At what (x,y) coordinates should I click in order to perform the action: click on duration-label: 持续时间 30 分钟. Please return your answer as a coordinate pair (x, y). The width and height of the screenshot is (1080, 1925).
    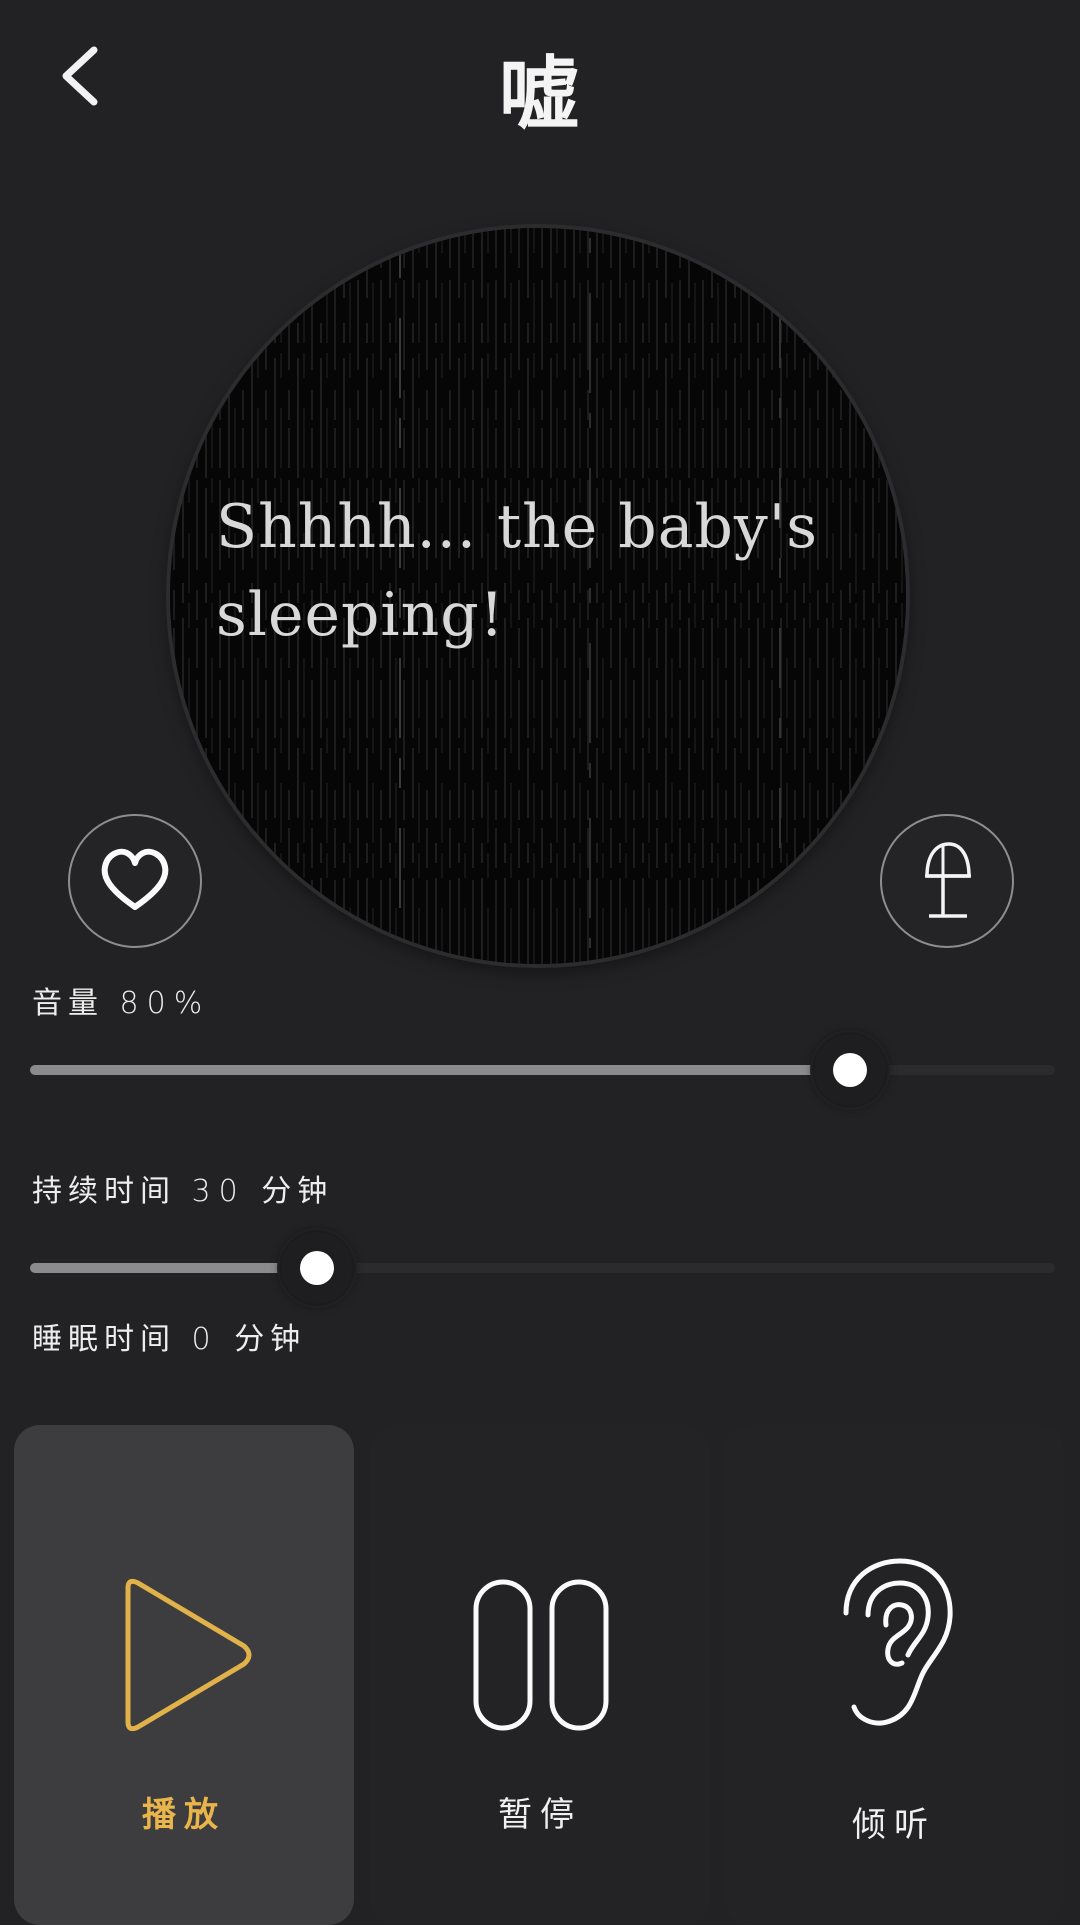
    Looking at the image, I should click on (182, 1188).